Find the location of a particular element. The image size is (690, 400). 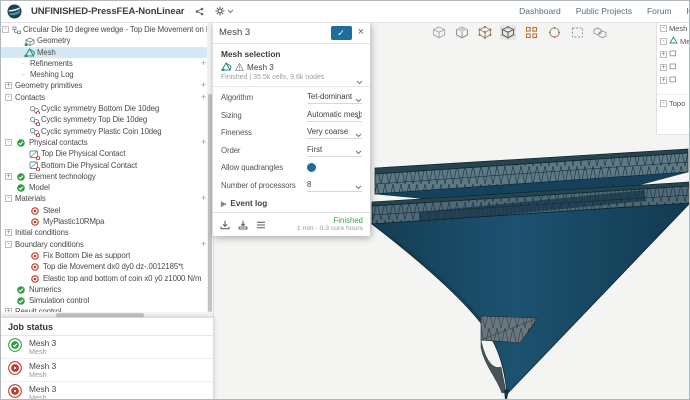

share-icon is located at coordinates (199, 11).